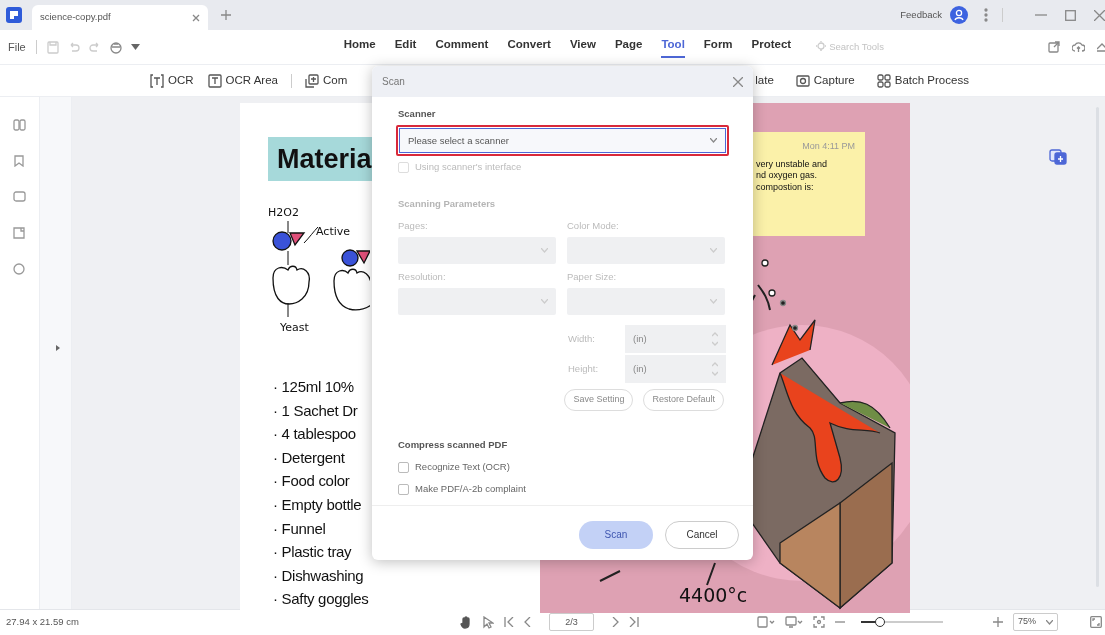  Describe the element at coordinates (562, 141) in the screenshot. I see `scanner-dropdown: Please select a scanner` at that location.